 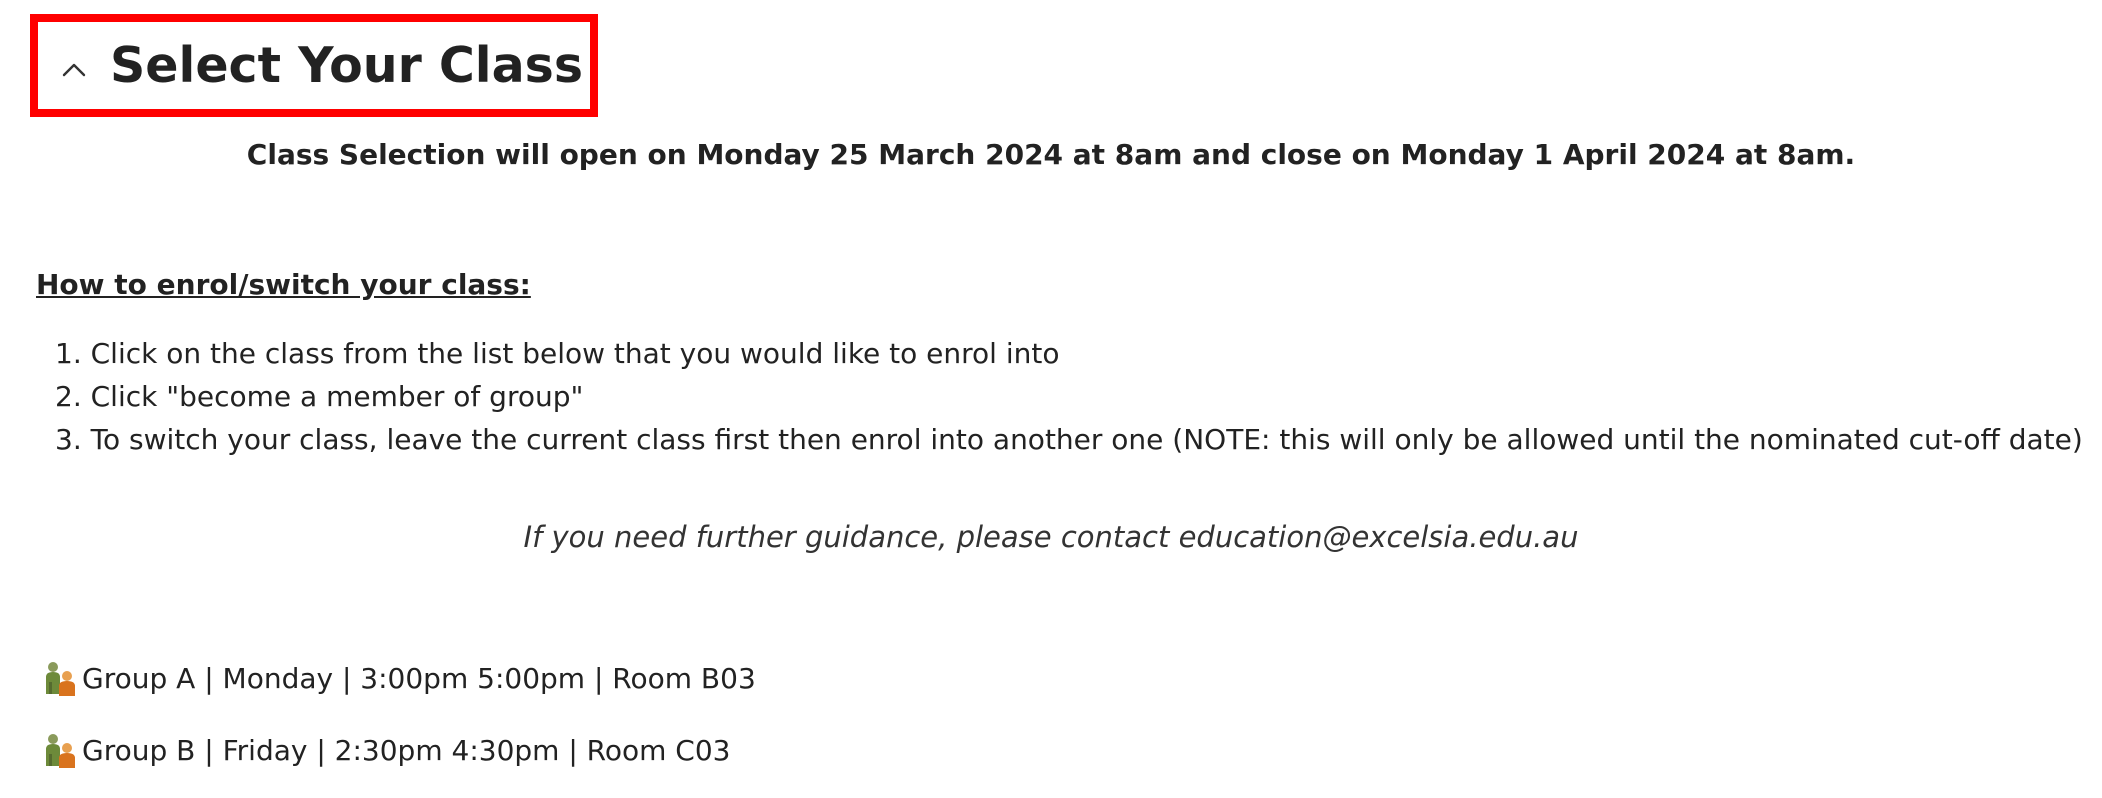 I want to click on section-header-highlight: Select Your Class, so click(x=314, y=65).